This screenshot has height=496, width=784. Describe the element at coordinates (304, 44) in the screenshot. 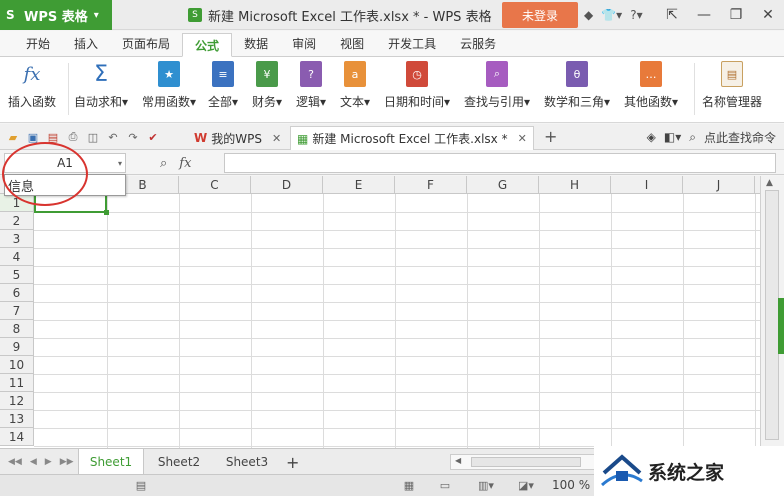

I see `tab-review: 审阅` at that location.